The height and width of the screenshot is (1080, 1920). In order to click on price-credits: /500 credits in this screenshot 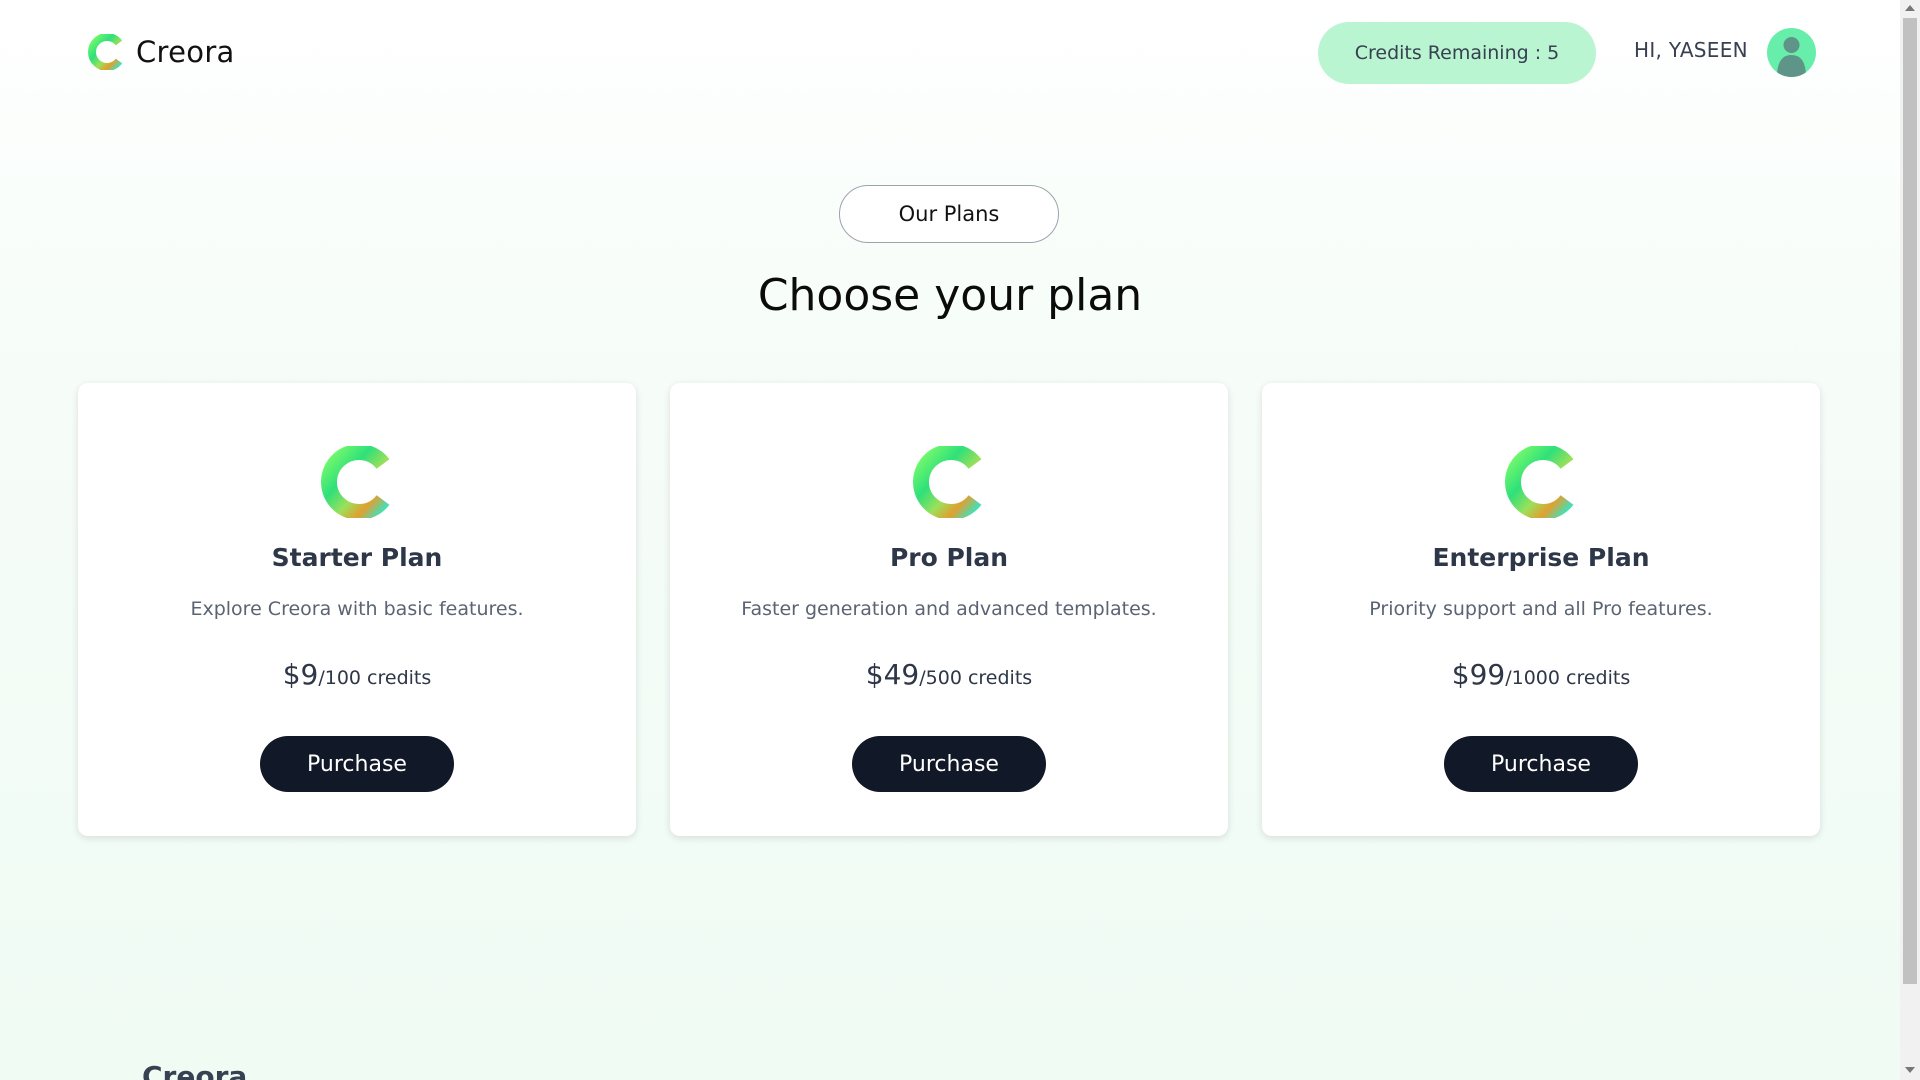, I will do `click(976, 678)`.